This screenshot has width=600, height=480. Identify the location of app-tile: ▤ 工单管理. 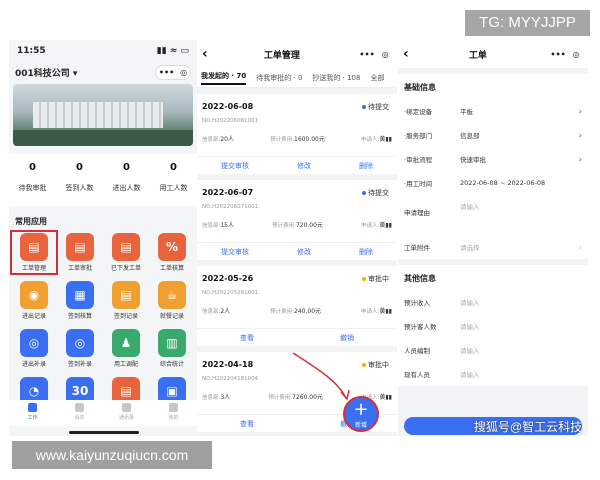
(34, 252).